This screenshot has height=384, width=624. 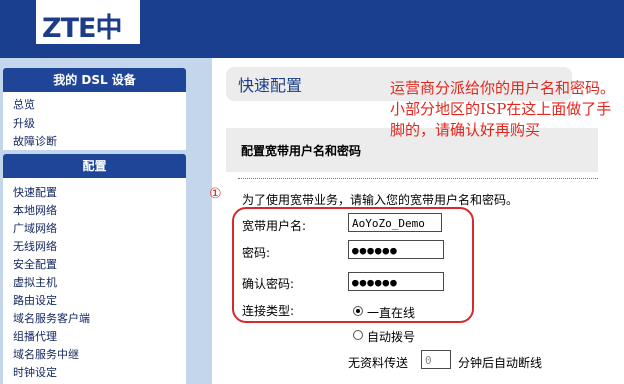 What do you see at coordinates (215, 194) in the screenshot?
I see `step-marker: ①` at bounding box center [215, 194].